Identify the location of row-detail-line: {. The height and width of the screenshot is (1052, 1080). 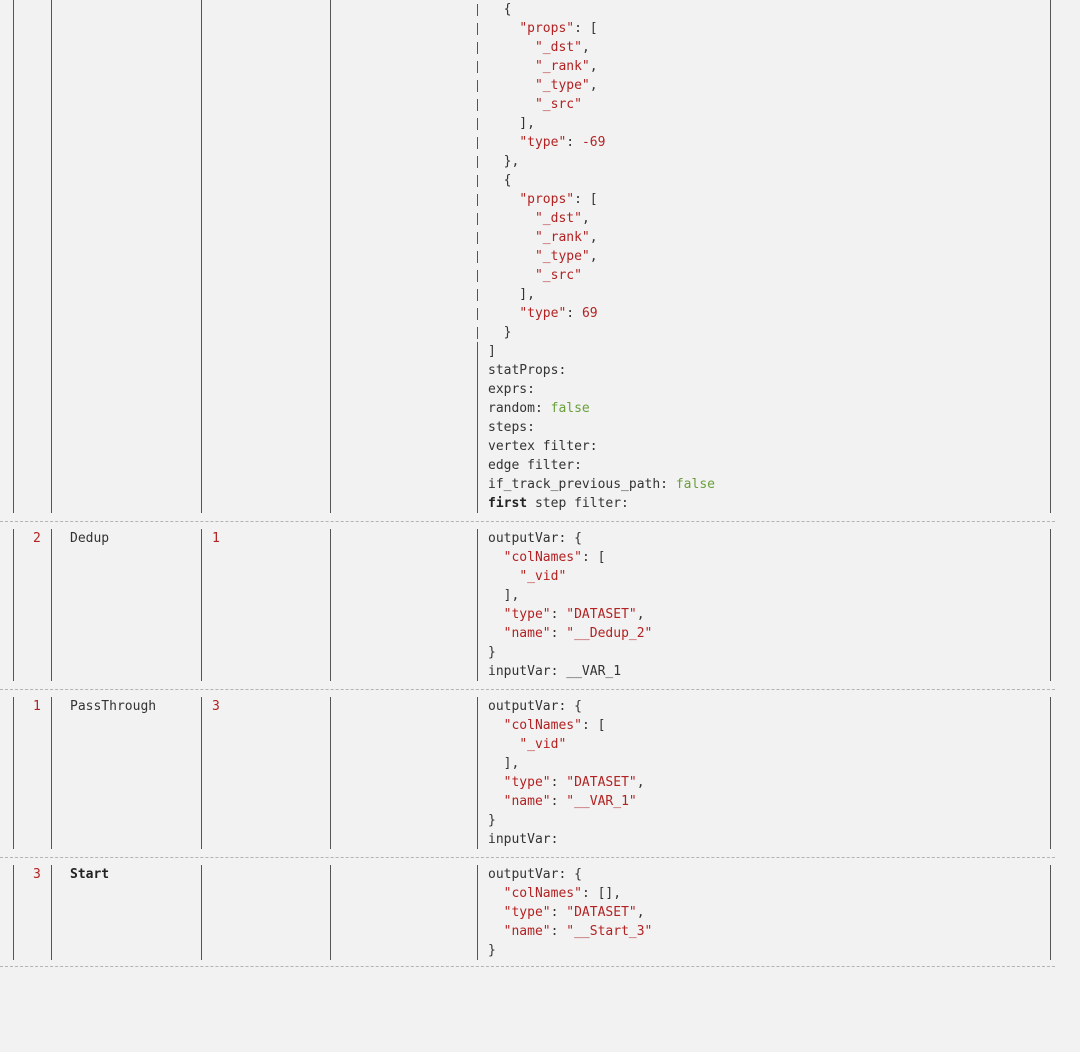
(500, 9).